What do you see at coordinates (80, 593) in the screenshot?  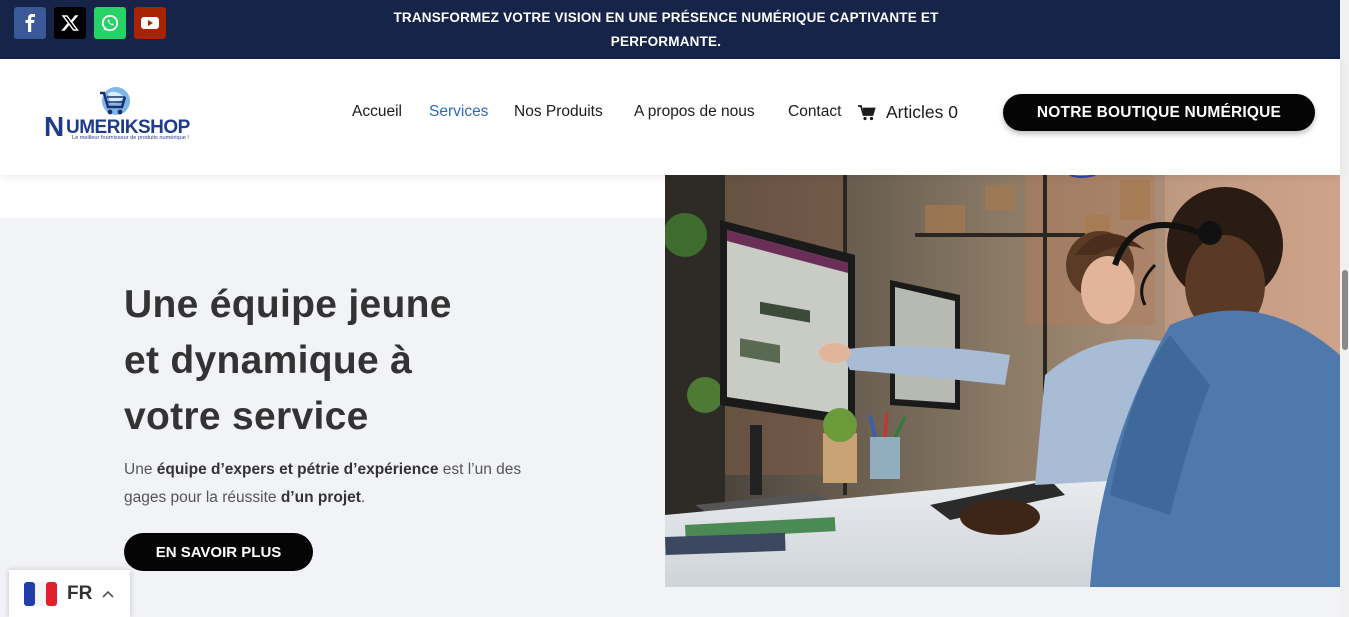 I see `language-code: FR` at bounding box center [80, 593].